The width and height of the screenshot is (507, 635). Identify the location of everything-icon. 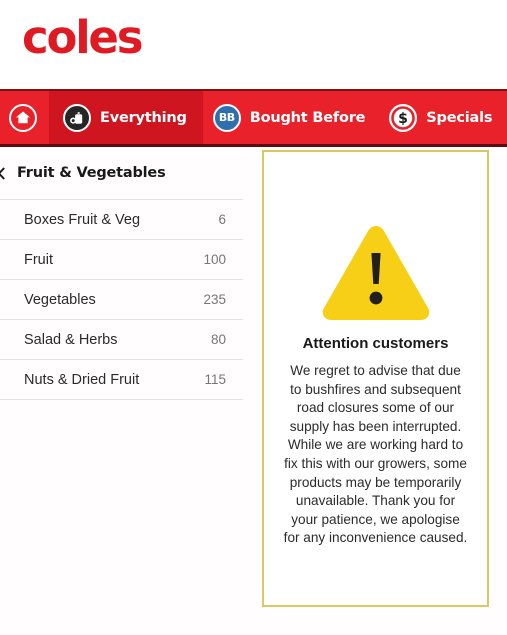
(77, 117).